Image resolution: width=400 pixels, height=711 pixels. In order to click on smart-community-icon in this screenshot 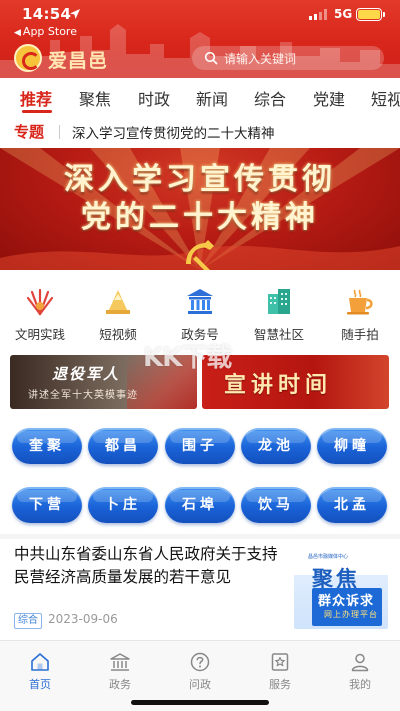, I will do `click(279, 301)`.